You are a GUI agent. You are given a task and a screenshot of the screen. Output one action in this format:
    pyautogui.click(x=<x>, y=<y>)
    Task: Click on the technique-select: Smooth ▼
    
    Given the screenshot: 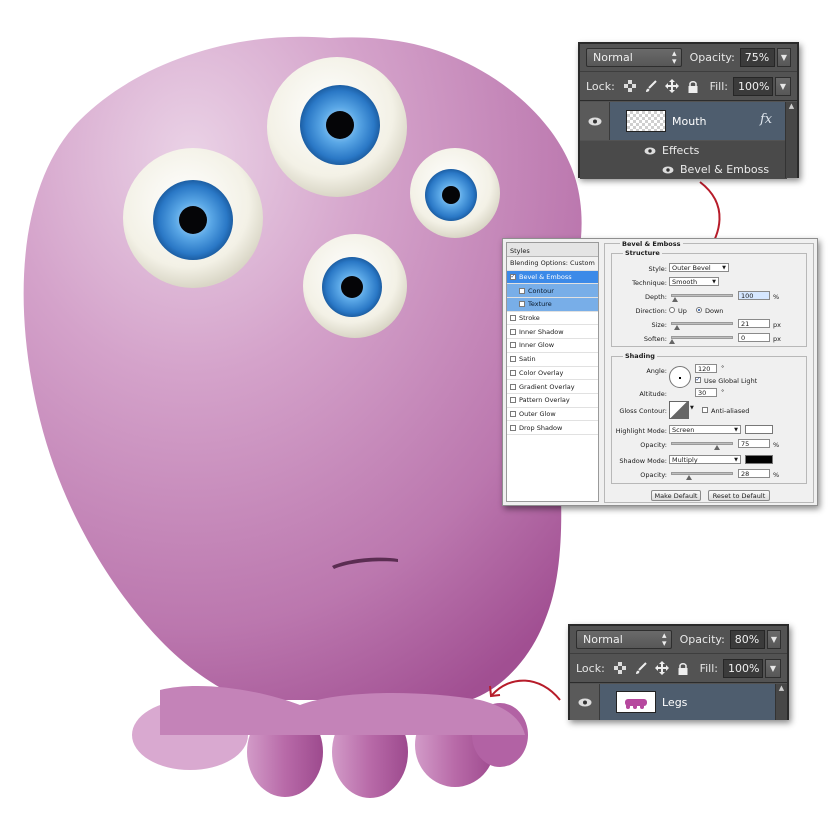 What is the action you would take?
    pyautogui.click(x=694, y=281)
    